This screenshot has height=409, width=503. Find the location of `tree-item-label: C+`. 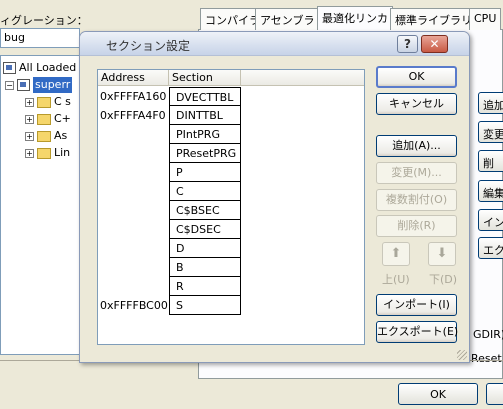

tree-item-label: C+ is located at coordinates (62, 118).